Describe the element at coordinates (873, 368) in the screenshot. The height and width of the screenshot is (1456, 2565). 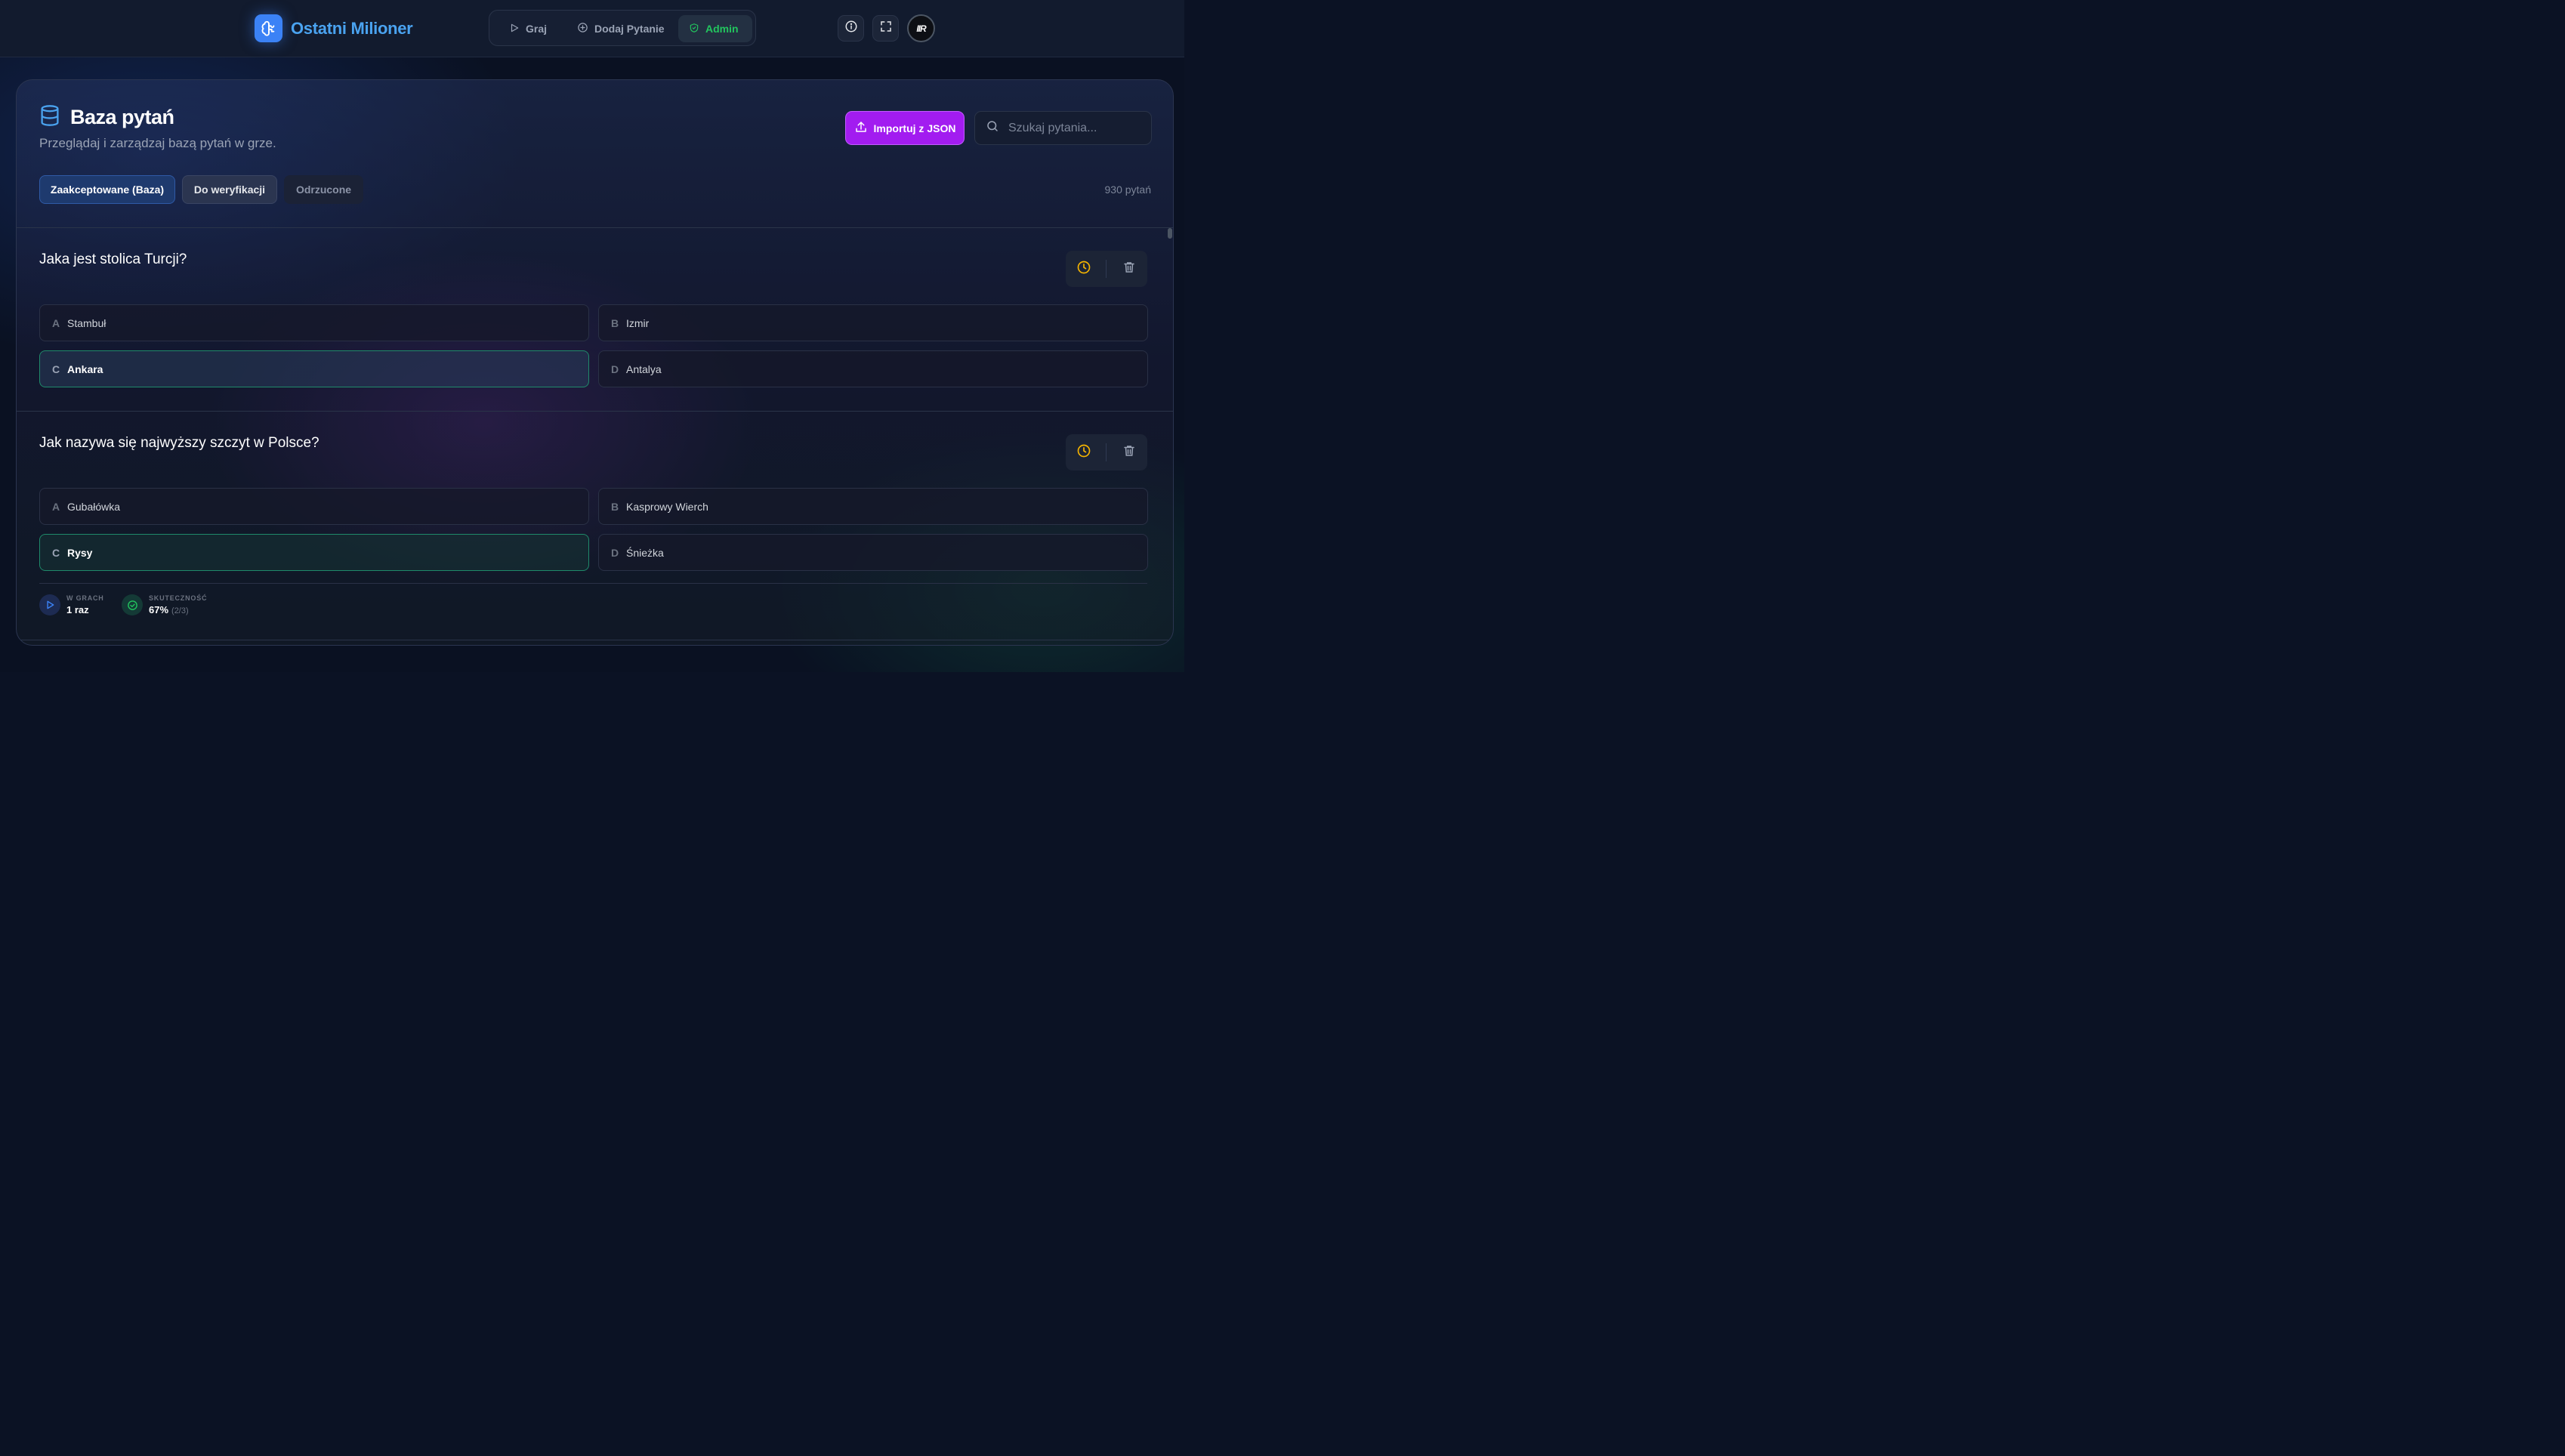
I see `answer-option: D Antalya` at that location.